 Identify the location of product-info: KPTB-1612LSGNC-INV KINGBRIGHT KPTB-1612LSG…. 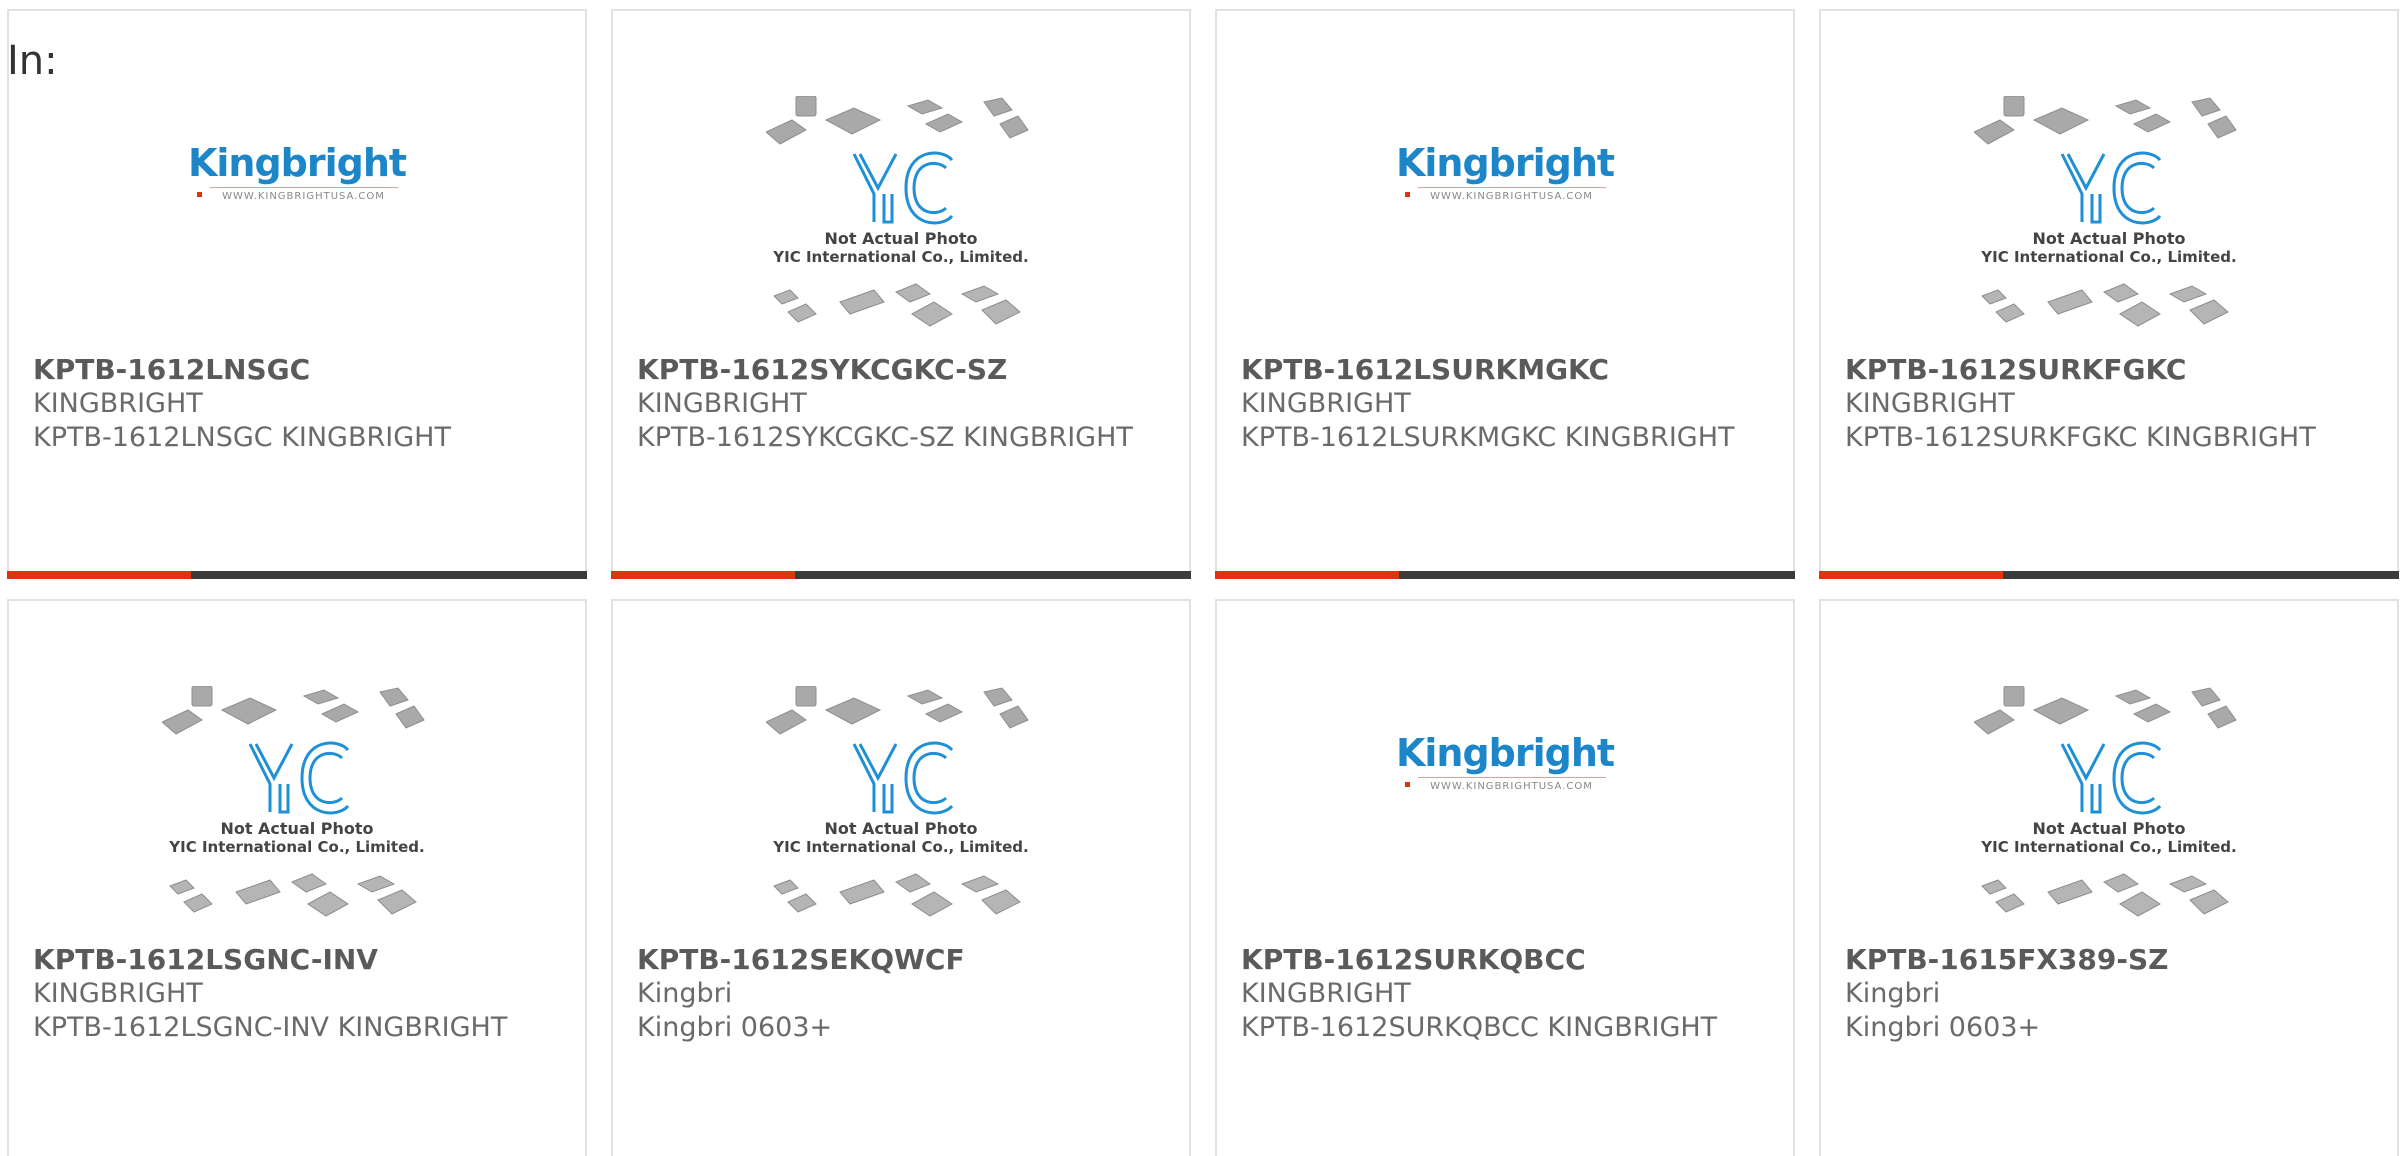
(299, 994).